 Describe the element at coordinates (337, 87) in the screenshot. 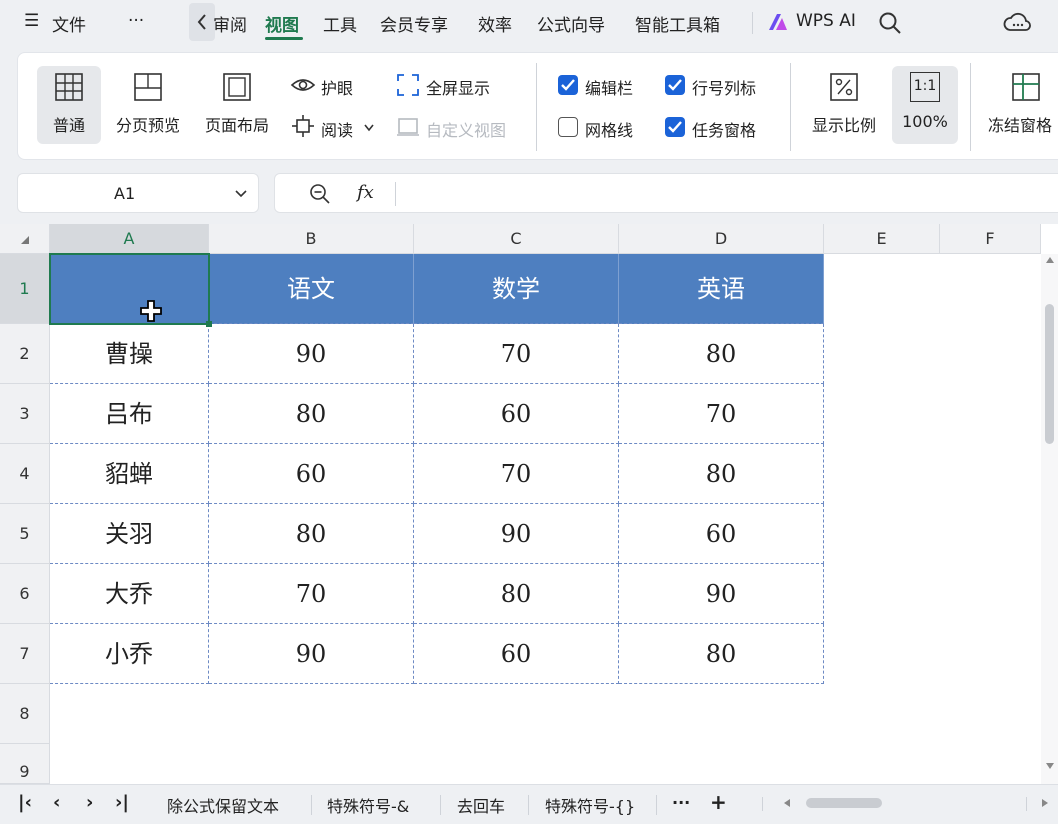

I see `eye-protection-toggle: 护眼` at that location.